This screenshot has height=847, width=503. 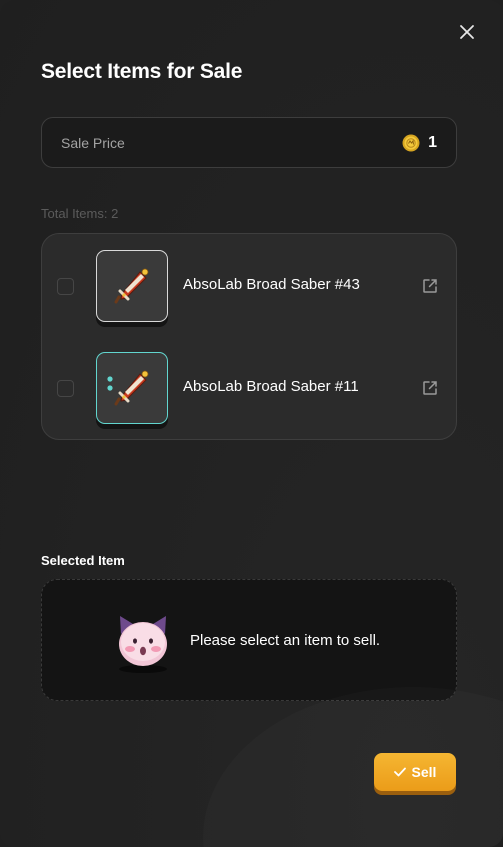 I want to click on rarity-dots-icon, so click(x=110, y=383).